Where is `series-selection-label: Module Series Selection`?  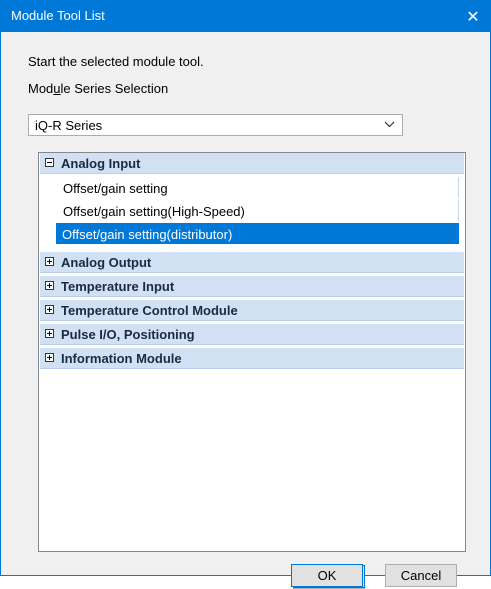 series-selection-label: Module Series Selection is located at coordinates (98, 88).